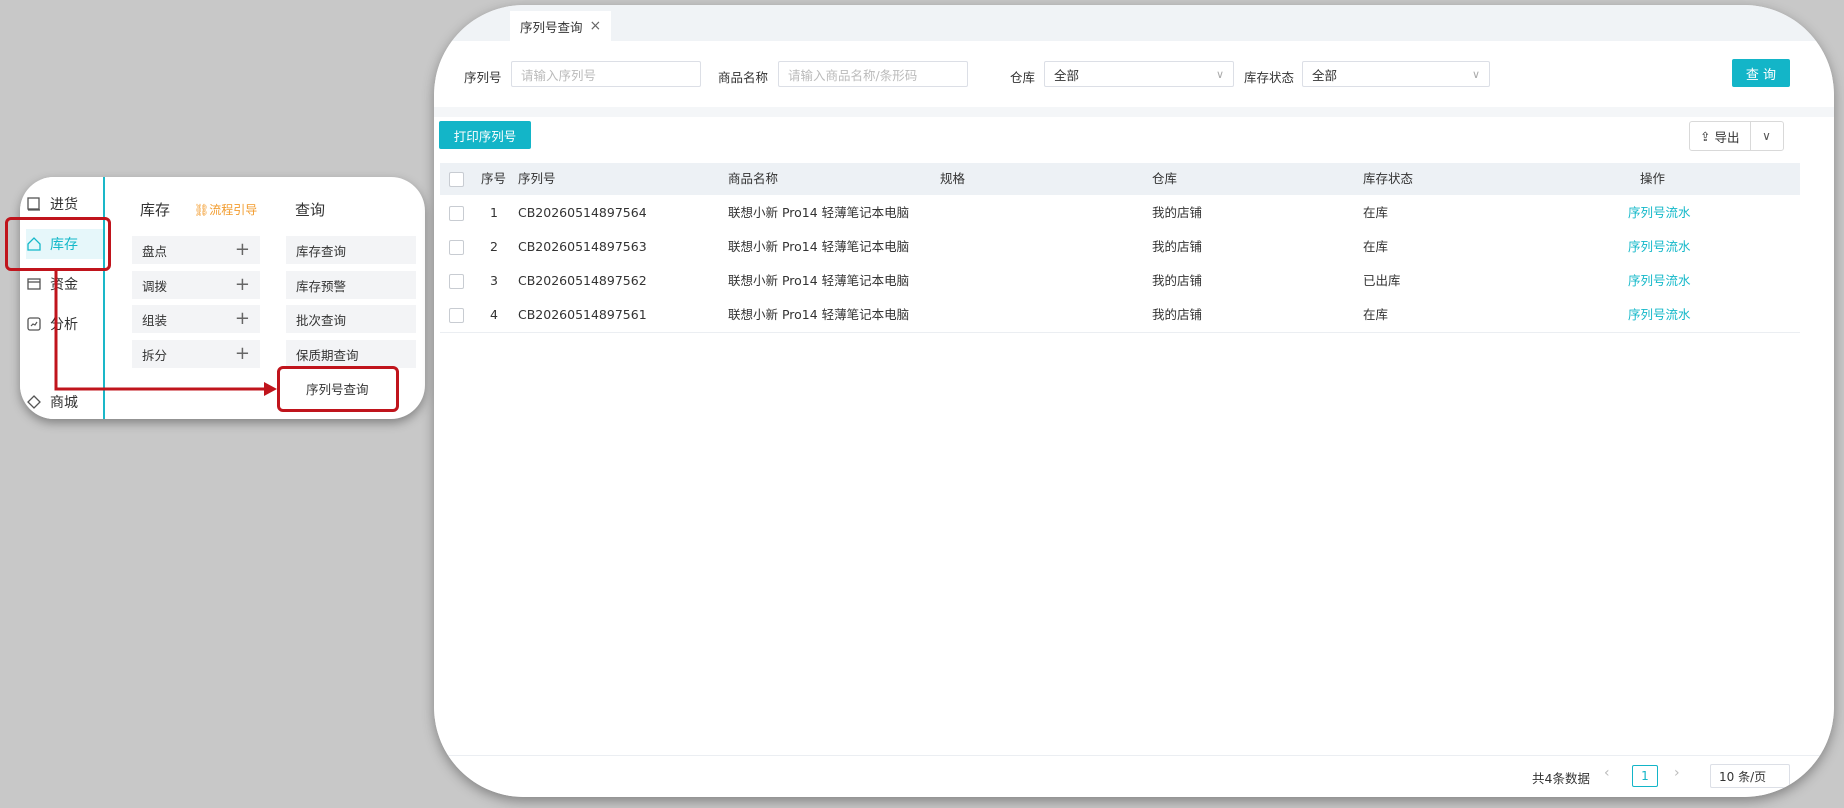 This screenshot has width=1844, height=808. I want to click on select-all-checkbox, so click(456, 179).